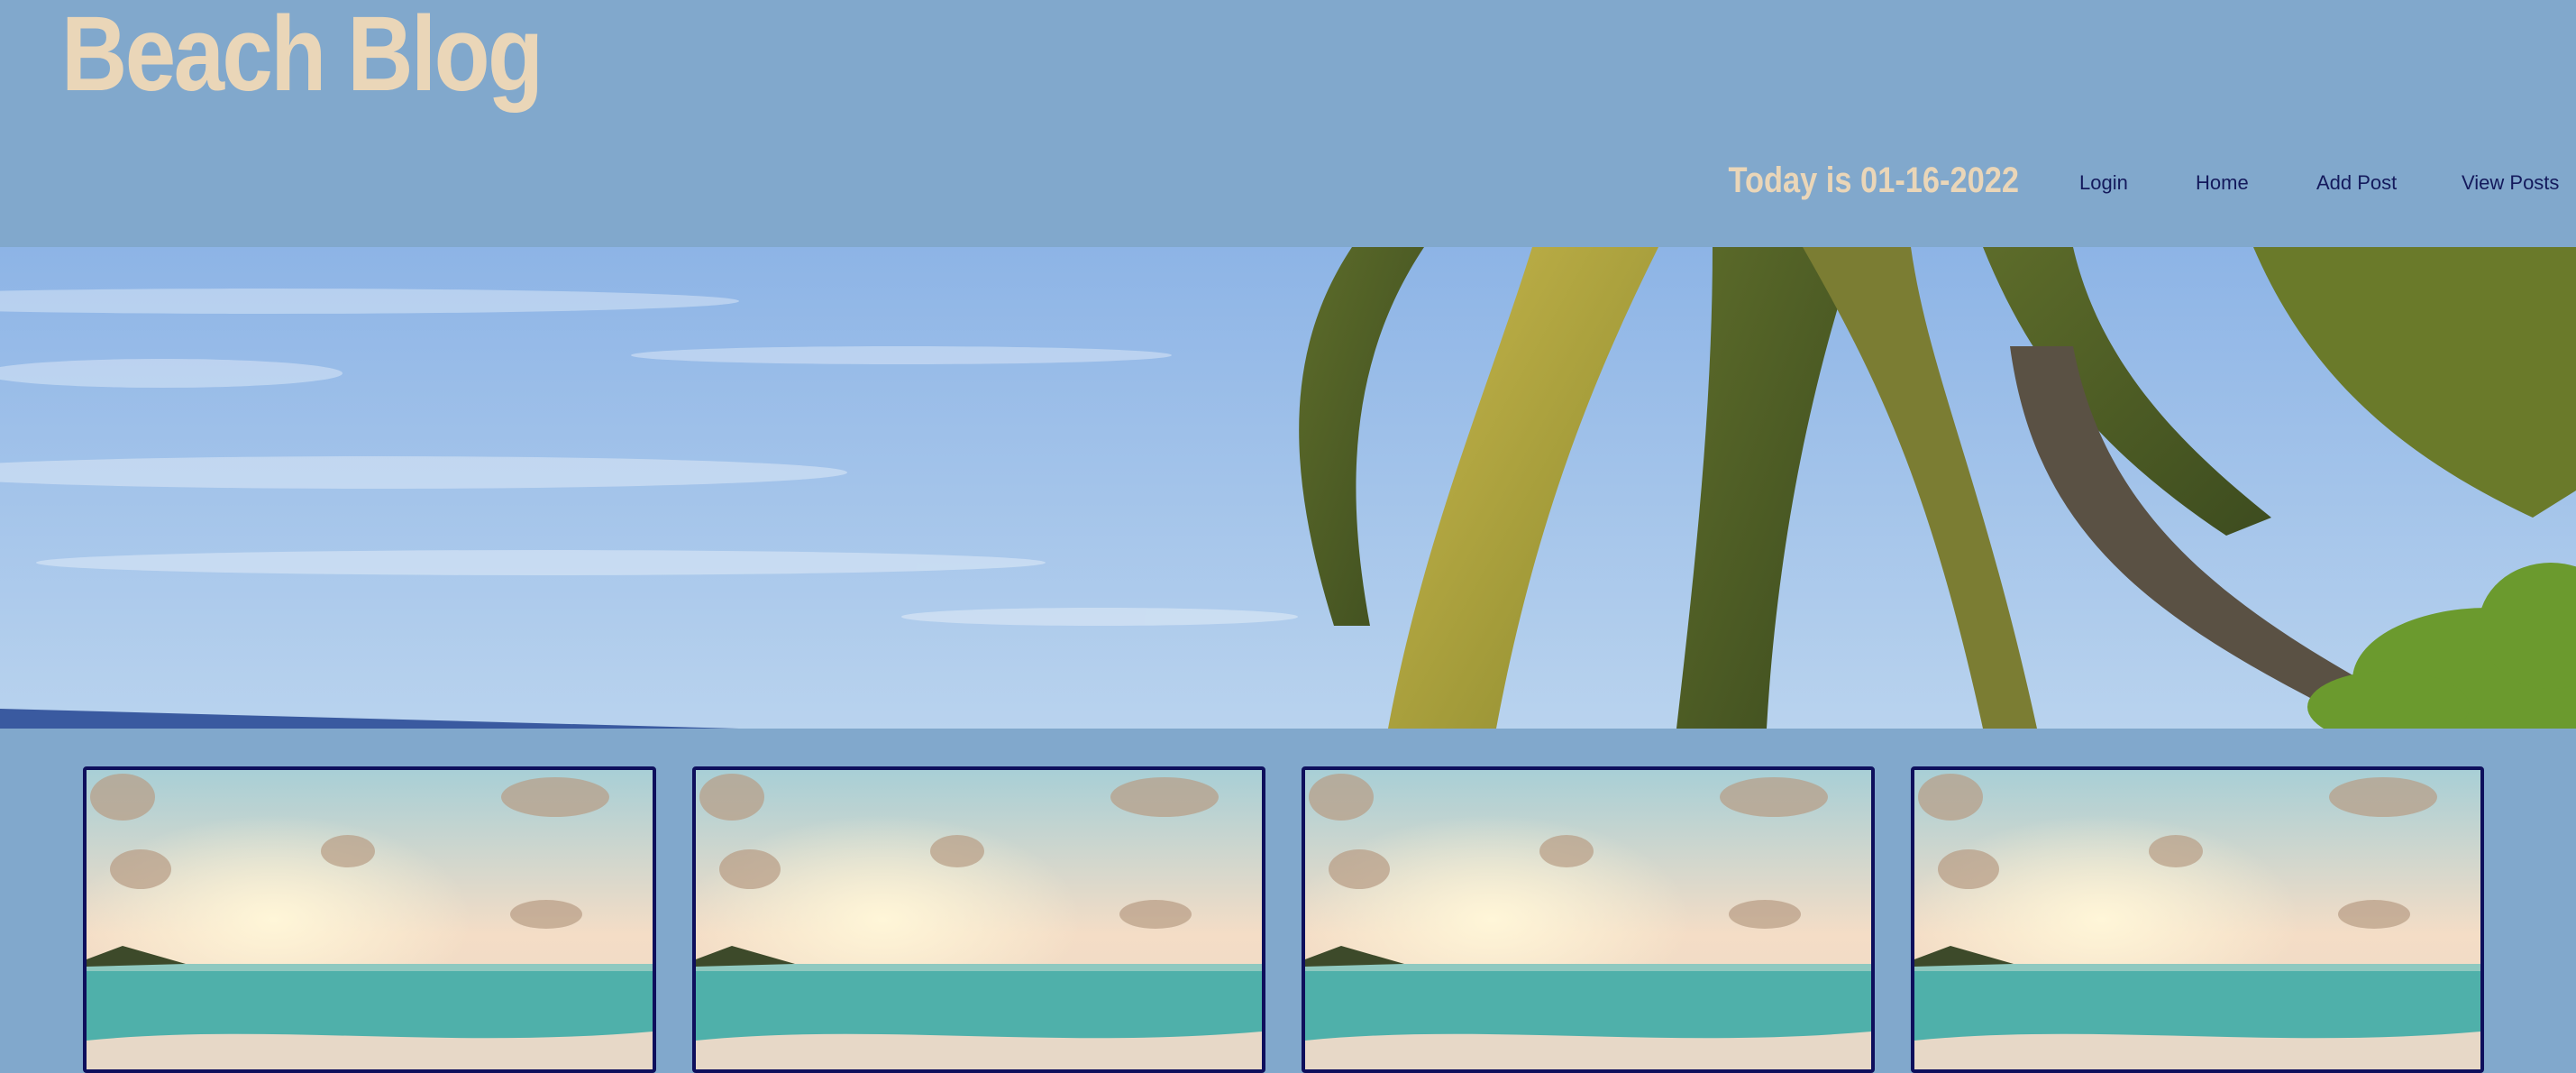  What do you see at coordinates (1874, 180) in the screenshot?
I see `today-date: Today is 01-16-2022` at bounding box center [1874, 180].